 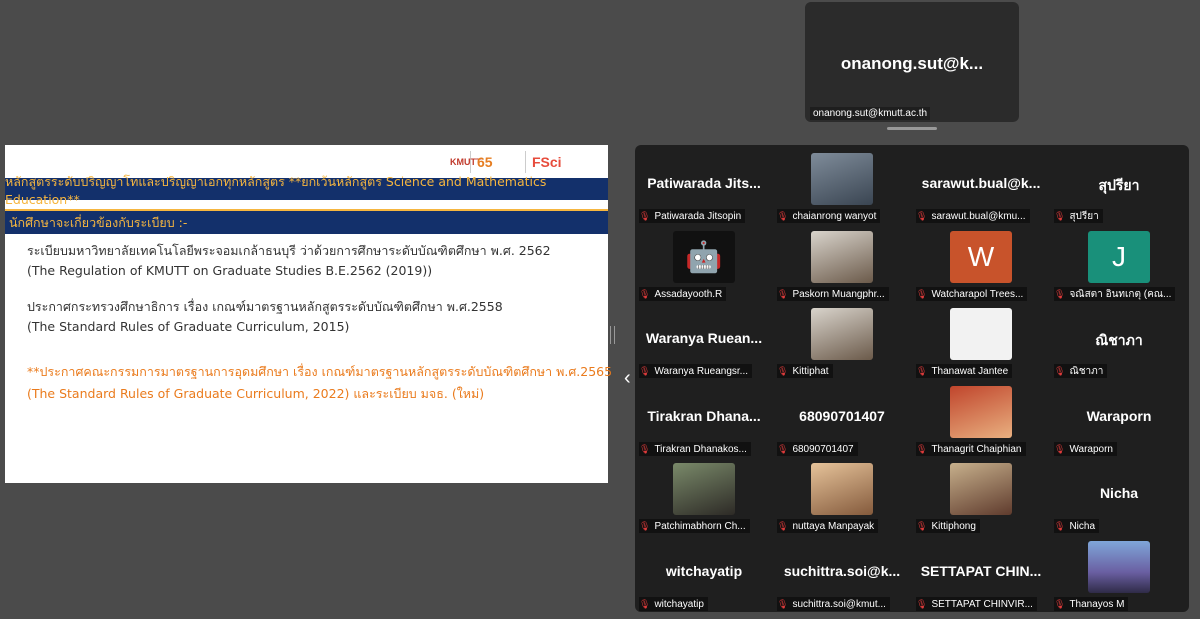 I want to click on participant-avatar: 🤖, so click(x=704, y=257).